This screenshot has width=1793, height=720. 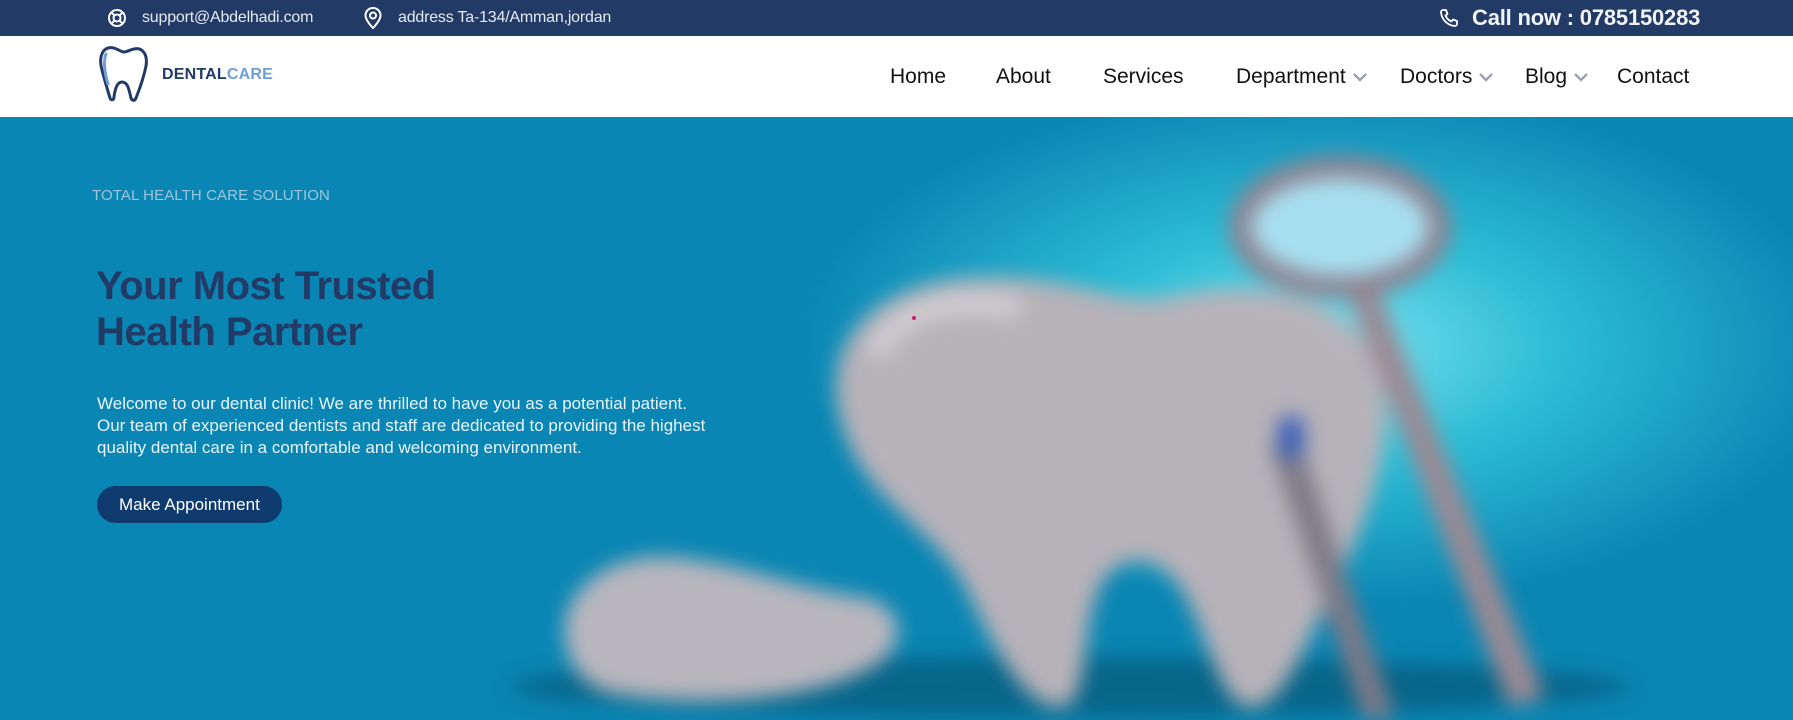 I want to click on nav-doctors: Doctors, so click(x=1447, y=76).